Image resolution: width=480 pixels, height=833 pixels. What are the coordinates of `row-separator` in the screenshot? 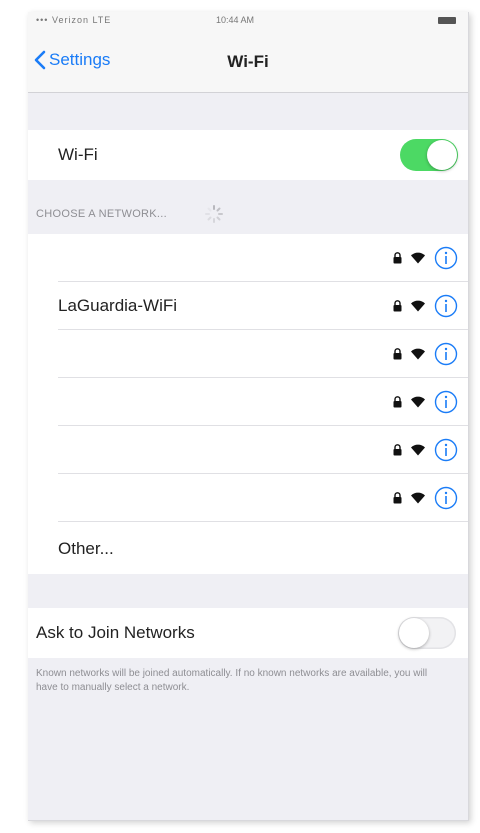 It's located at (263, 521).